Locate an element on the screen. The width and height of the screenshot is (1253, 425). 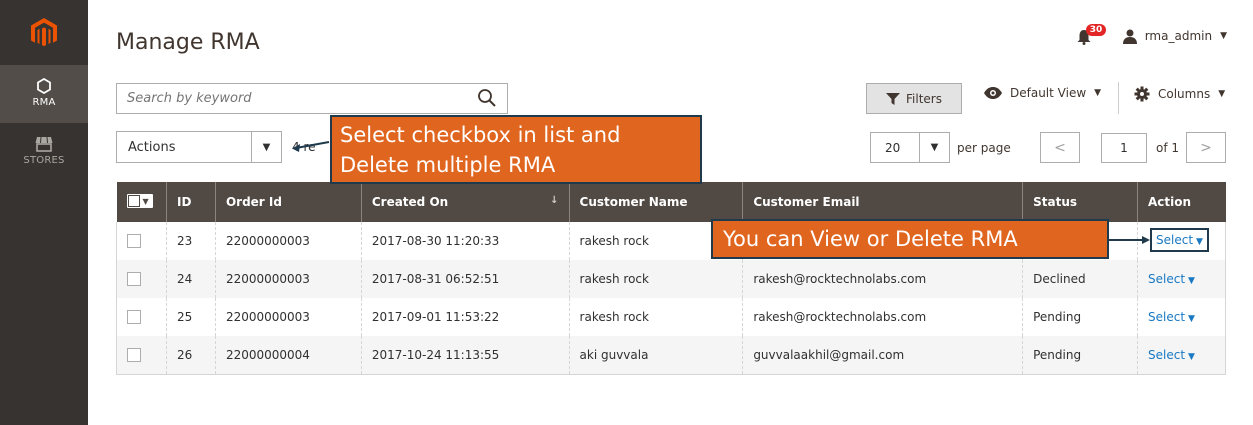
records-found: 4 re is located at coordinates (304, 147).